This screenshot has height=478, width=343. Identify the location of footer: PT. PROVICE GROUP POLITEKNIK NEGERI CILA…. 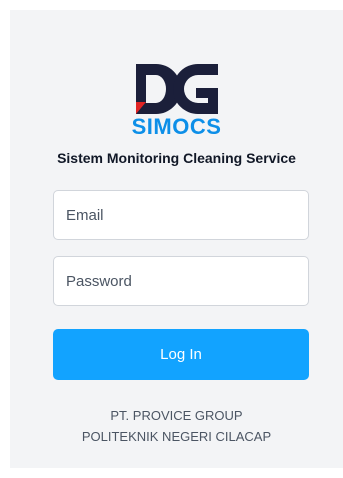
(176, 426).